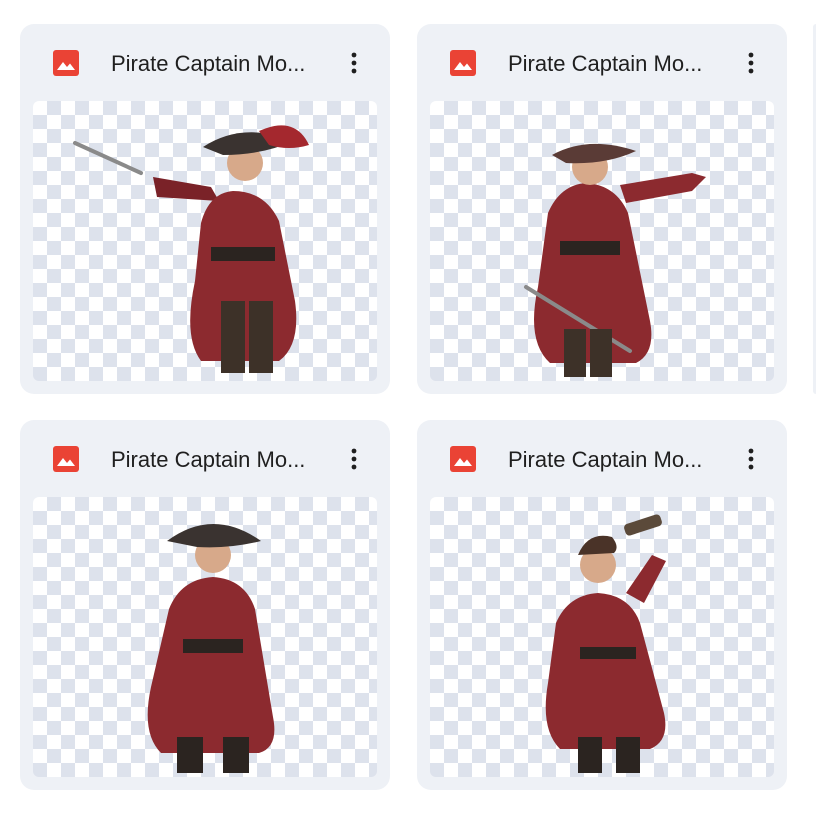 Image resolution: width=816 pixels, height=818 pixels. What do you see at coordinates (211, 648) in the screenshot?
I see `pirate-boy-standing-image` at bounding box center [211, 648].